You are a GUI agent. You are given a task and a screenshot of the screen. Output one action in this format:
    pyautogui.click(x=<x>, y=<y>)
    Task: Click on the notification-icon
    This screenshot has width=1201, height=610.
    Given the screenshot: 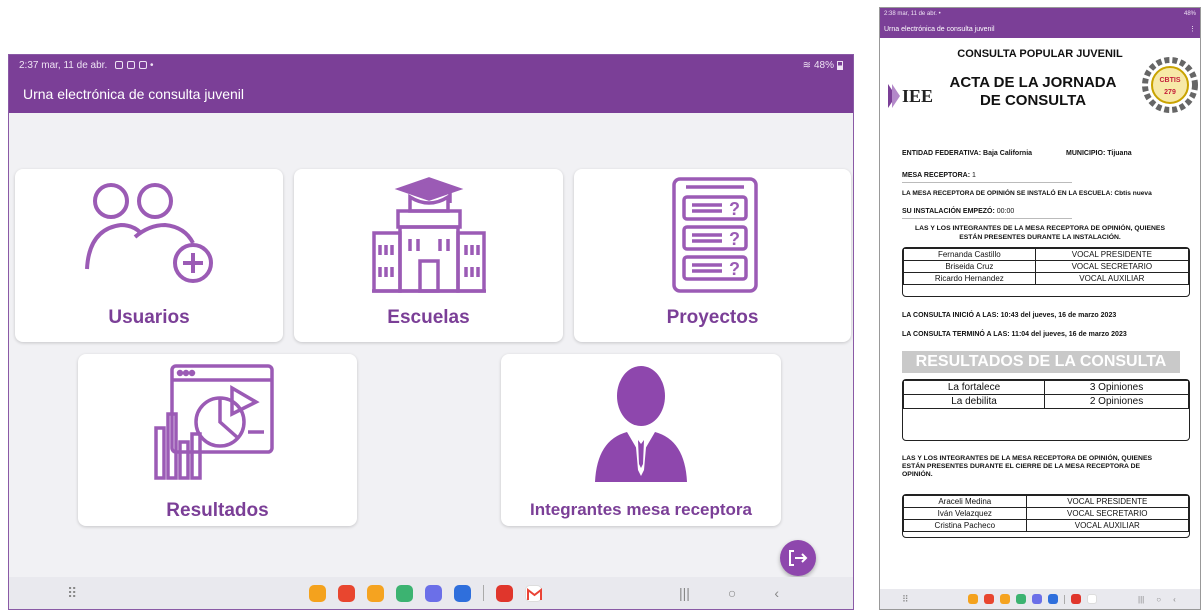 What is the action you would take?
    pyautogui.click(x=119, y=65)
    